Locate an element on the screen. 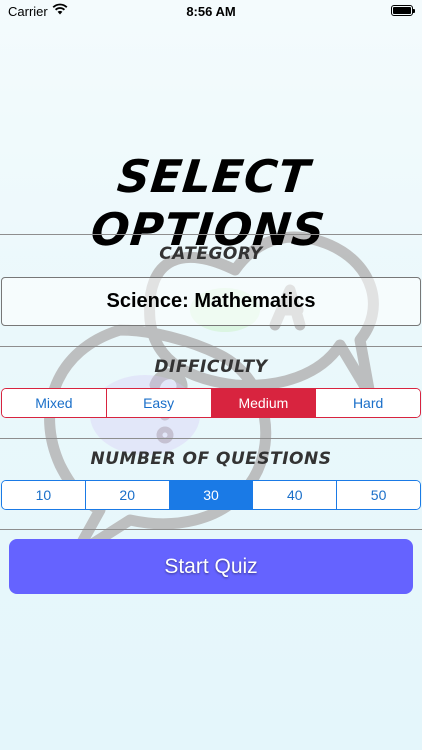  questions-option-50: 50 is located at coordinates (378, 495).